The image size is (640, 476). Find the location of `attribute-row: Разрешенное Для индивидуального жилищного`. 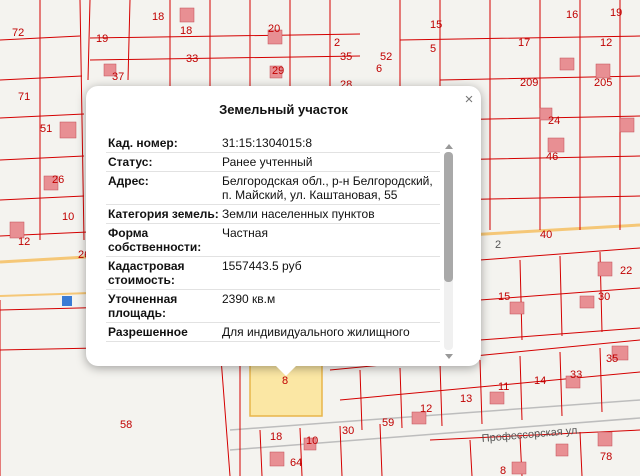

attribute-row: Разрешенное Для индивидуального жилищного is located at coordinates (273, 332).